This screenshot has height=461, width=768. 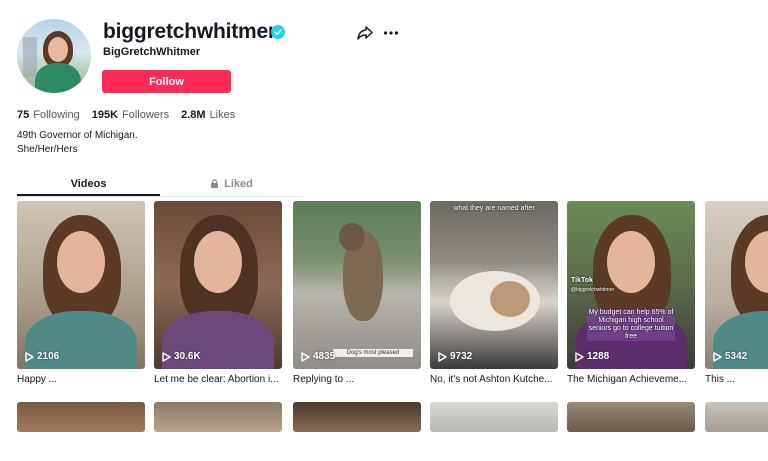 What do you see at coordinates (56, 115) in the screenshot?
I see `stat-label: Following` at bounding box center [56, 115].